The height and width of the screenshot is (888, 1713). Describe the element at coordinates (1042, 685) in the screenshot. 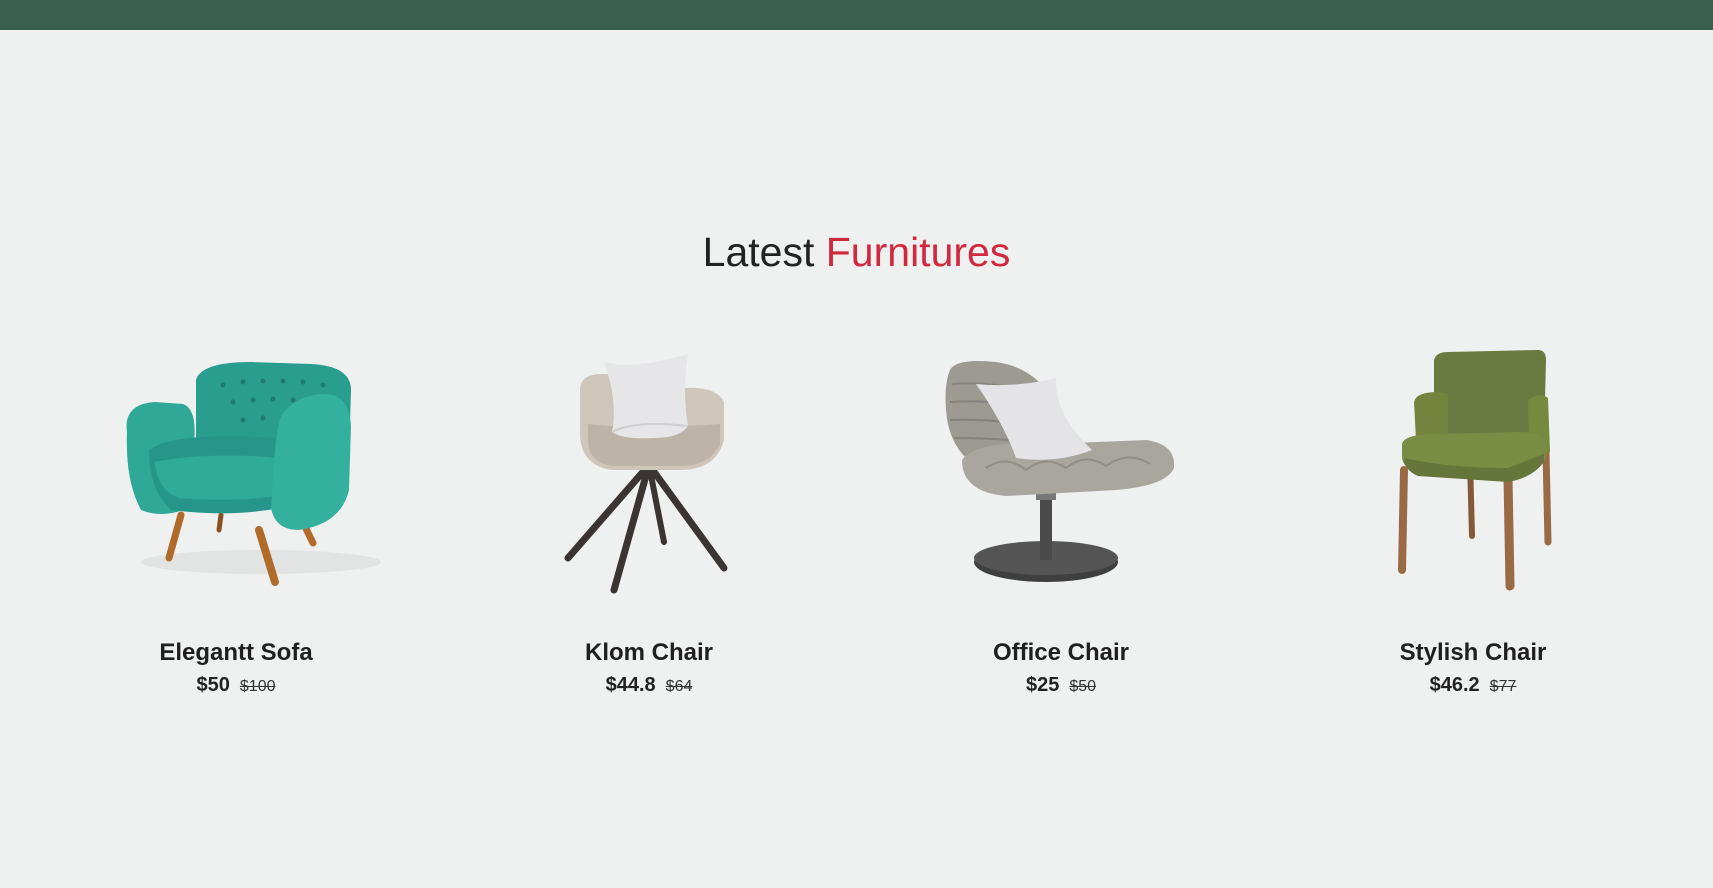

I see `product-price: $25` at that location.